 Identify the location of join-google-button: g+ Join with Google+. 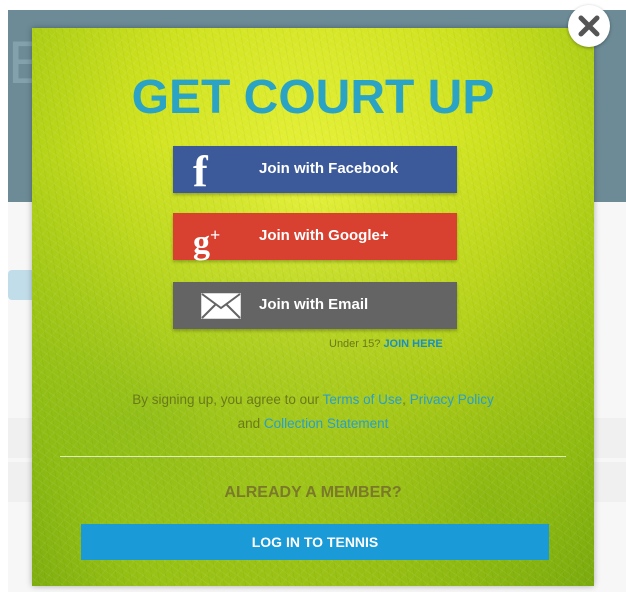
(315, 237).